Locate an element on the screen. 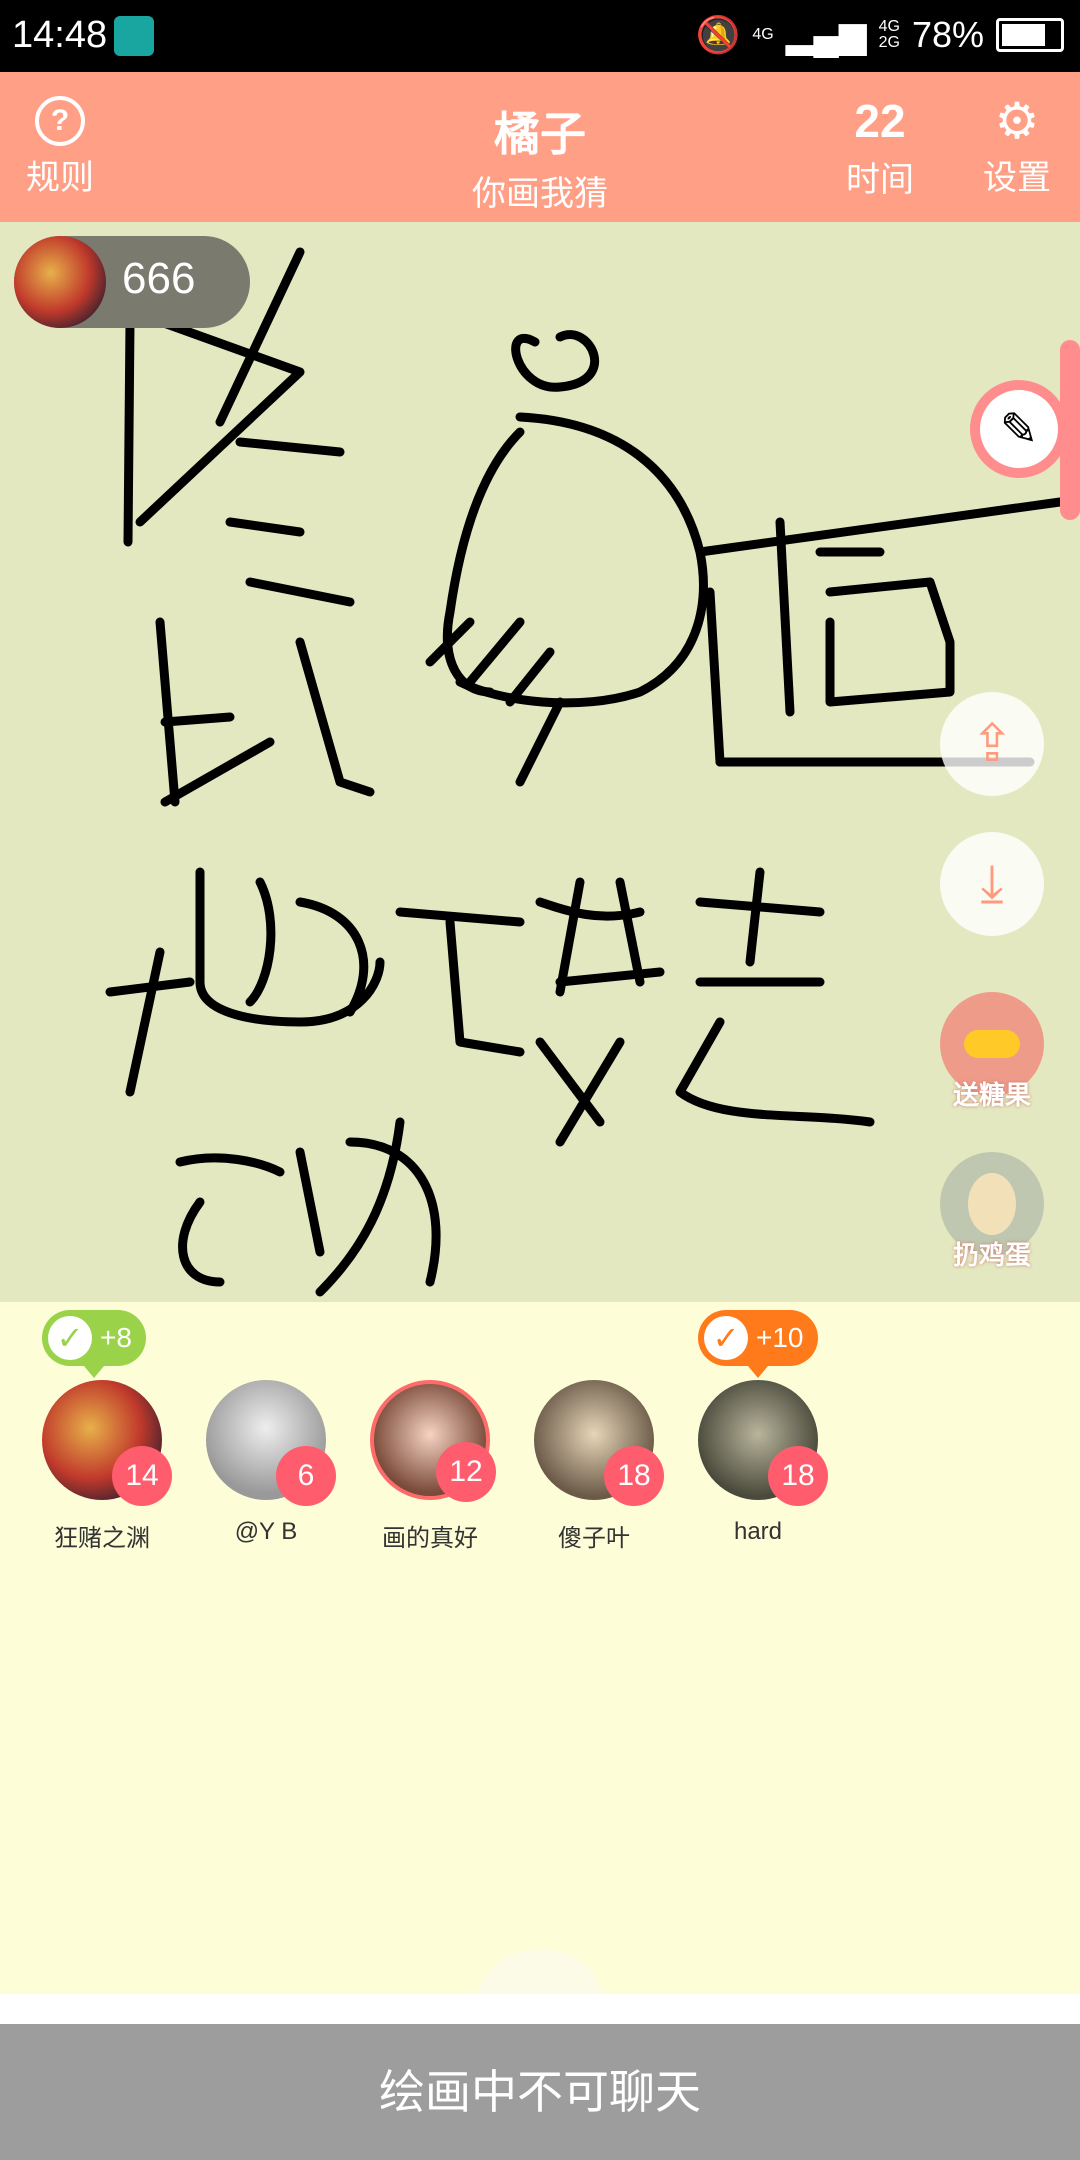  player-item: 6 @Y B is located at coordinates (266, 1463).